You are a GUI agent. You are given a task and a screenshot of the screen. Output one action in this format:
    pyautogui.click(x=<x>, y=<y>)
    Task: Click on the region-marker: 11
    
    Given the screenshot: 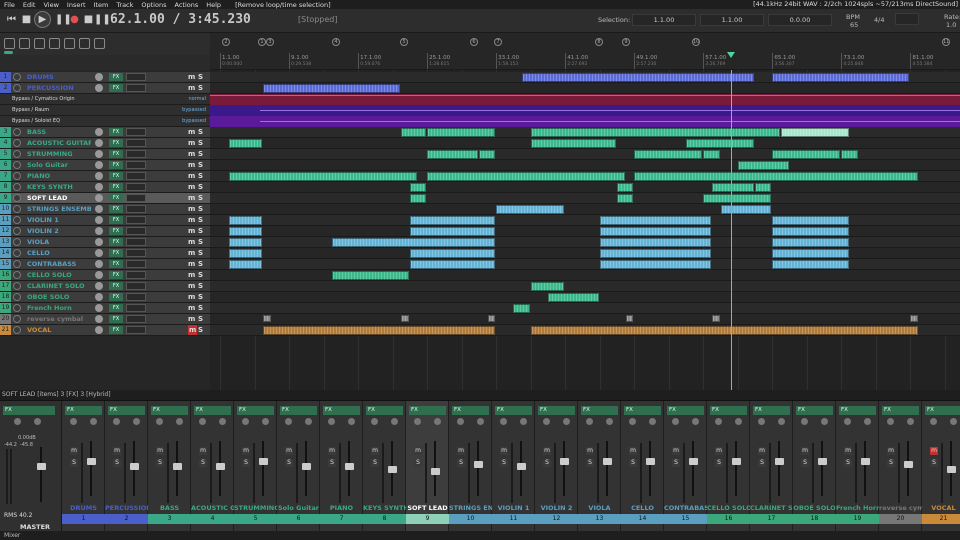 What is the action you would take?
    pyautogui.click(x=946, y=42)
    